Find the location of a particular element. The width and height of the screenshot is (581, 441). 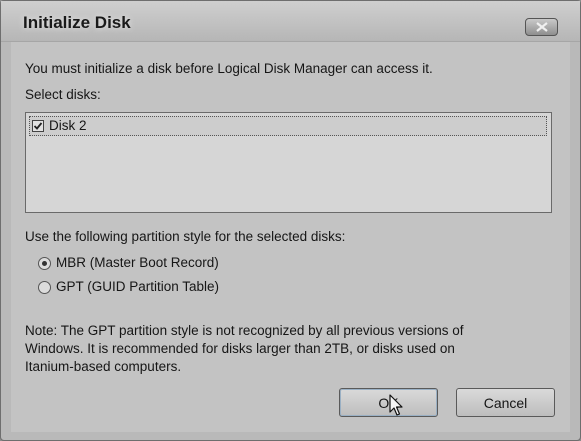

mbr-radio is located at coordinates (44, 263).